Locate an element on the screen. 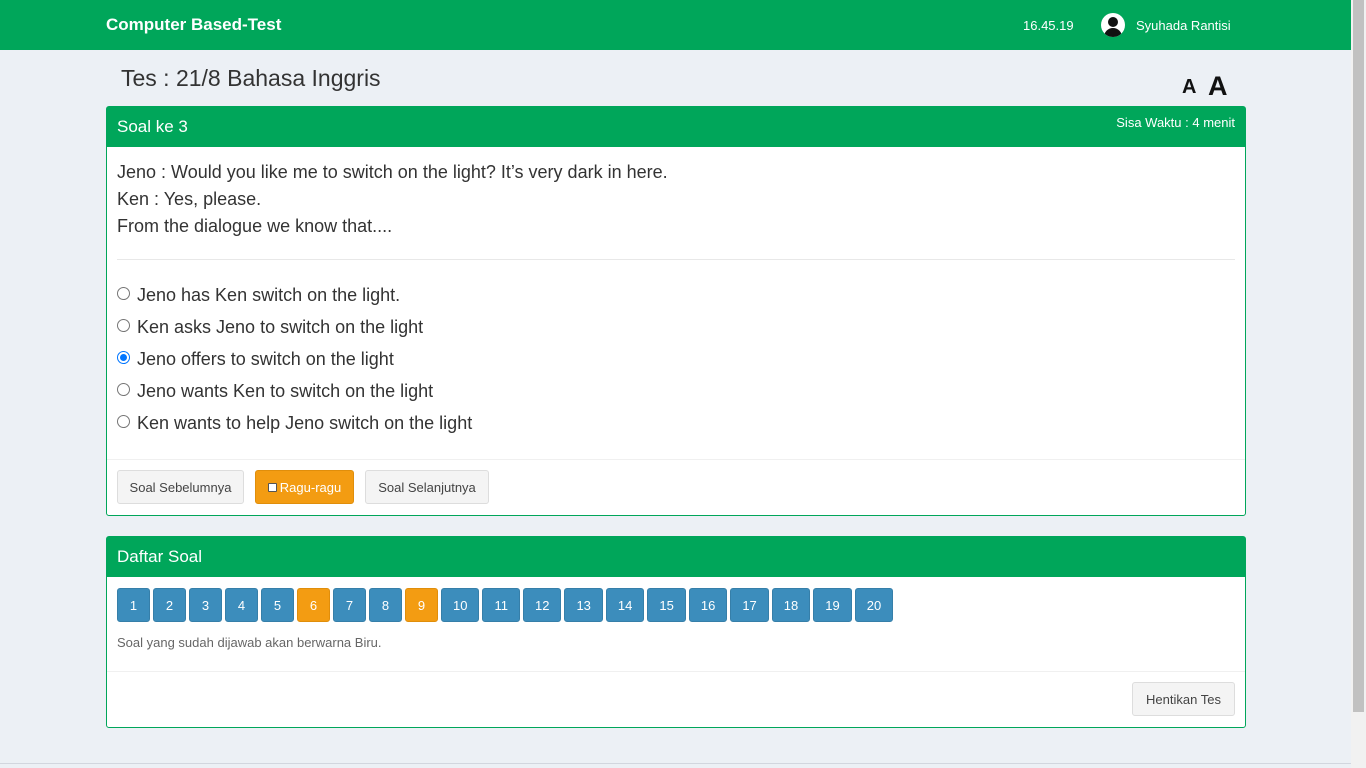  doubt-button: Ragu-ragu is located at coordinates (304, 487).